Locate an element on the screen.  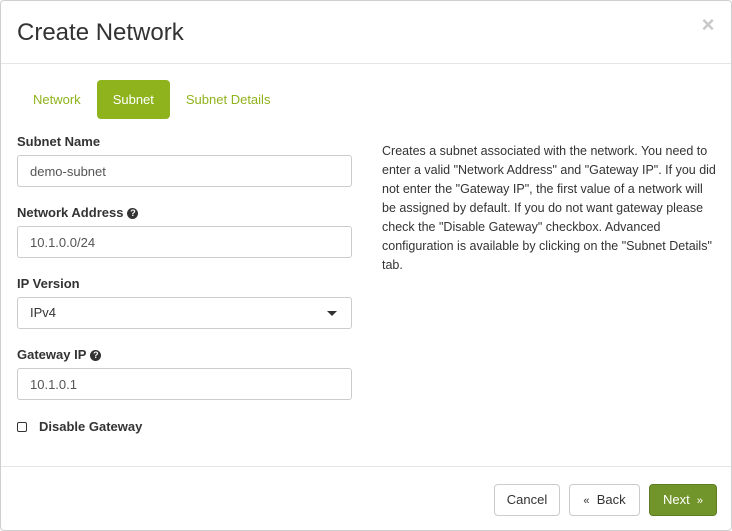
gateway-ip-label-text: Gateway IP is located at coordinates (52, 354).